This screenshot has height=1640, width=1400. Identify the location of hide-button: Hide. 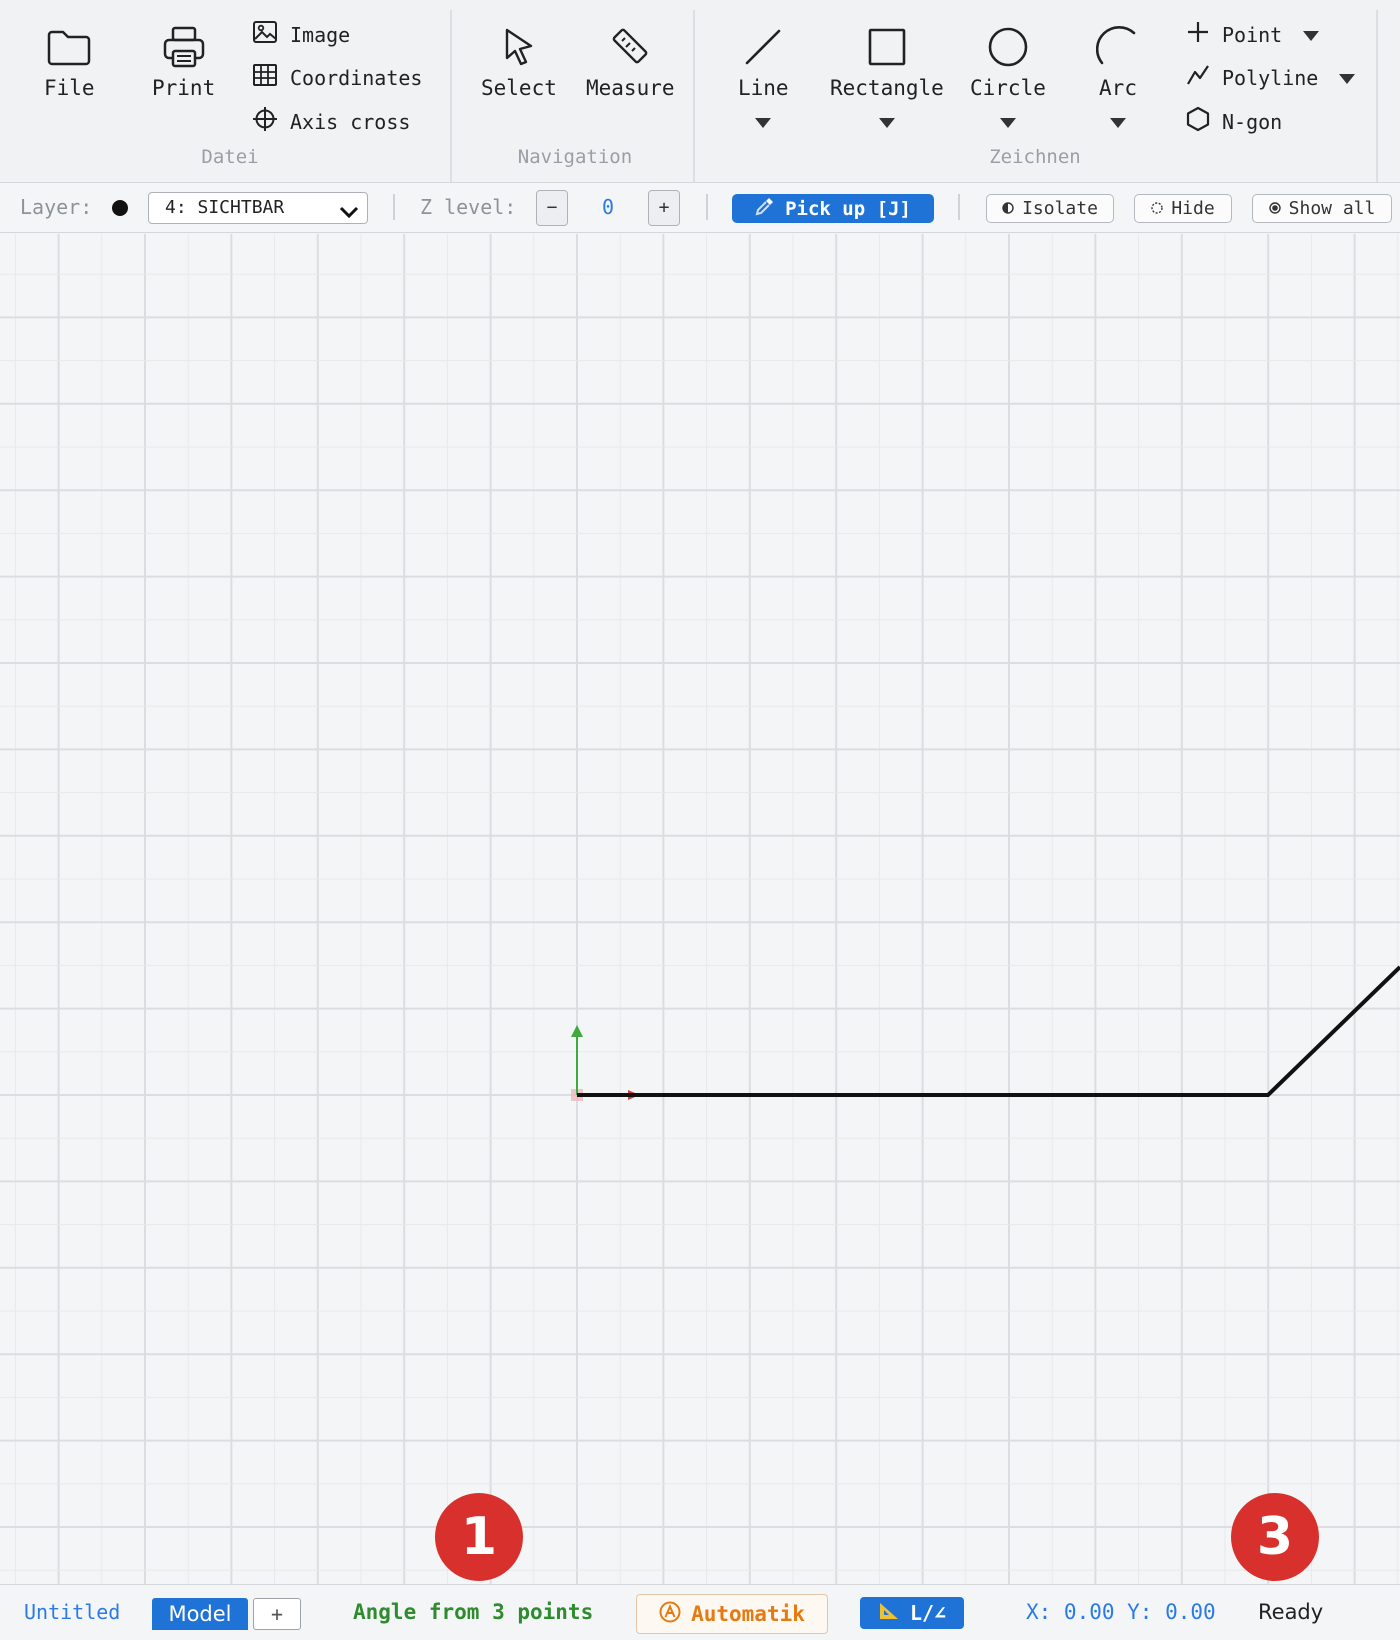
(1183, 208).